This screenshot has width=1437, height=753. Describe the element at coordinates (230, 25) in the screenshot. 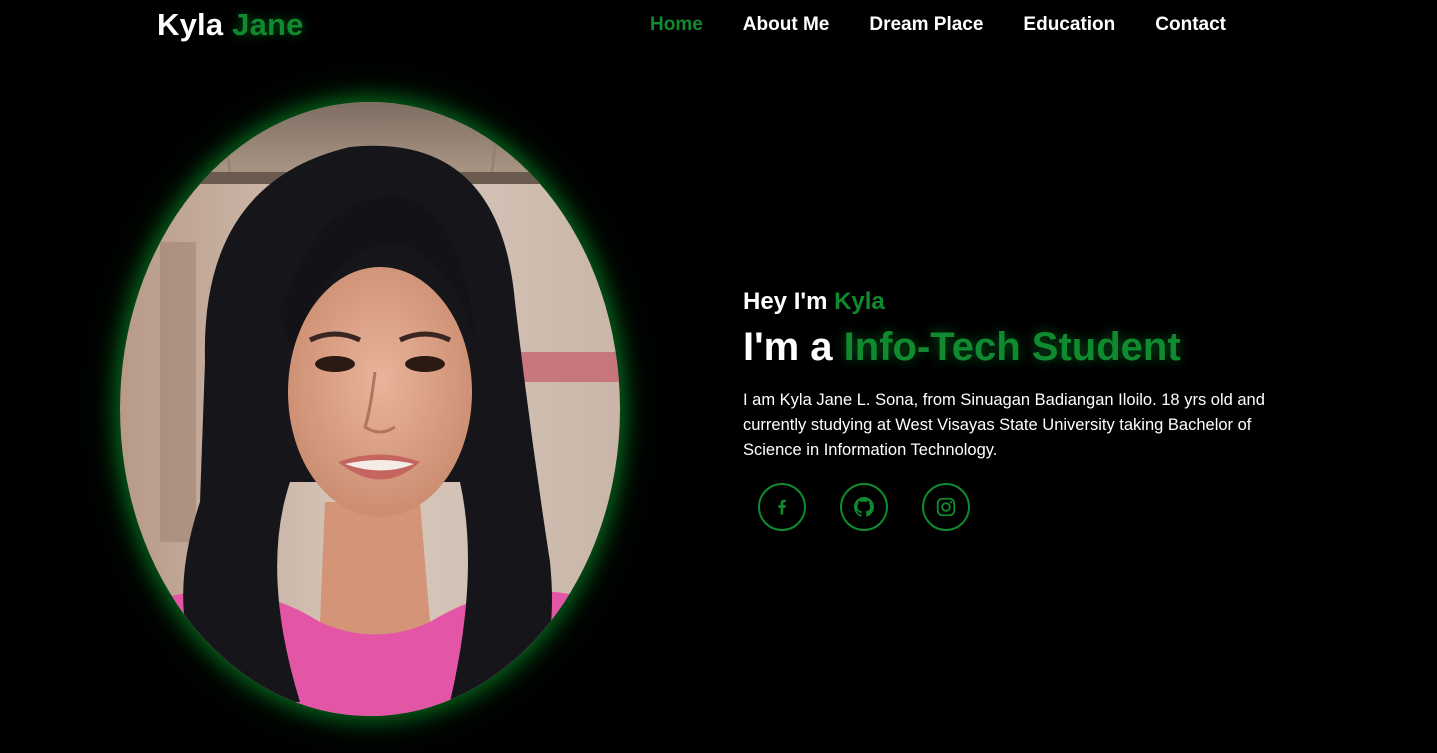

I see `site-logo: Kyla Jane` at that location.